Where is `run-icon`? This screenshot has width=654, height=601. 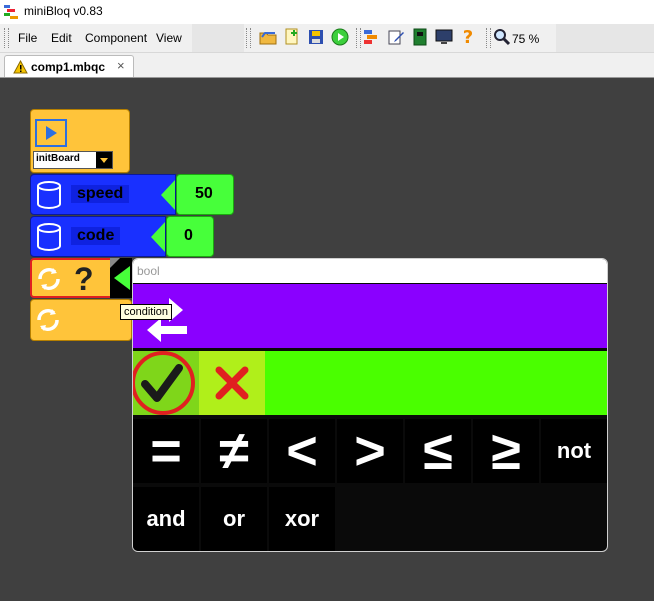 run-icon is located at coordinates (340, 37).